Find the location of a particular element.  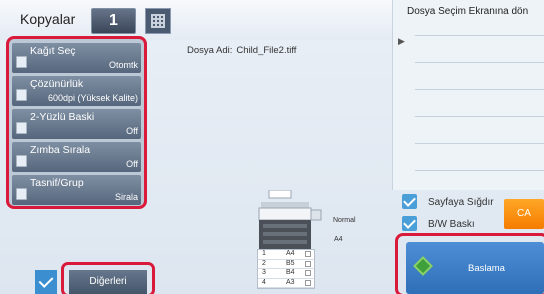

tray-row: 1 A4 is located at coordinates (286, 255).